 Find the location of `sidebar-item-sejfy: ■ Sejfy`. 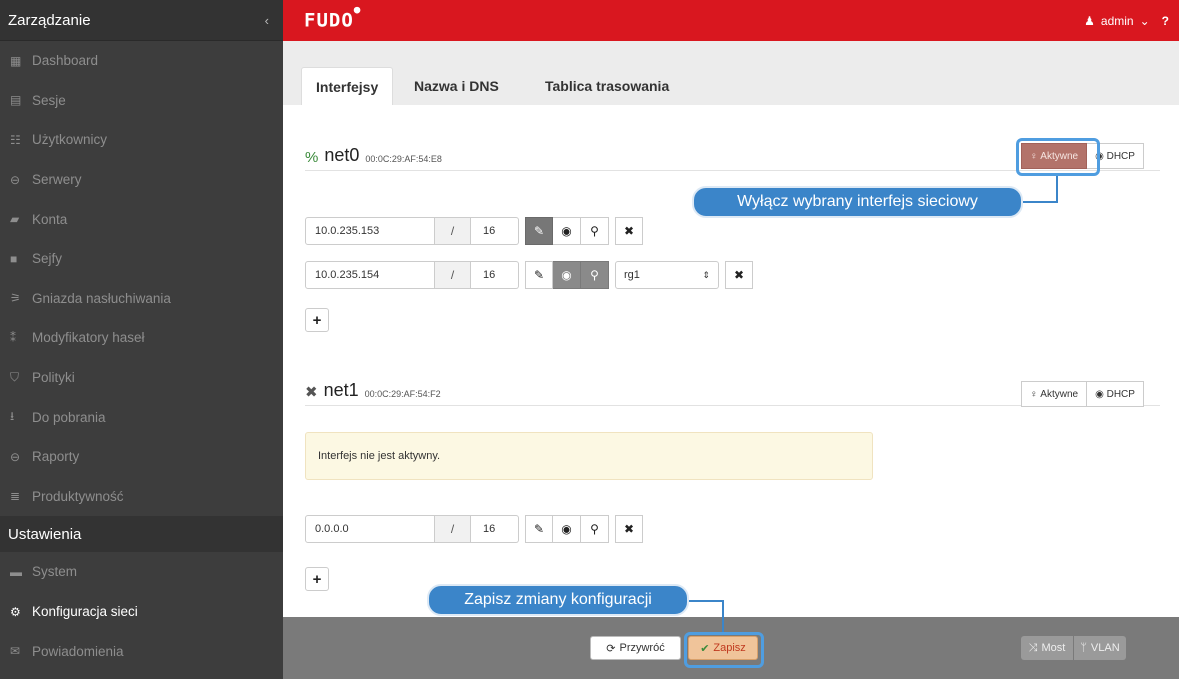

sidebar-item-sejfy: ■ Sejfy is located at coordinates (141, 259).